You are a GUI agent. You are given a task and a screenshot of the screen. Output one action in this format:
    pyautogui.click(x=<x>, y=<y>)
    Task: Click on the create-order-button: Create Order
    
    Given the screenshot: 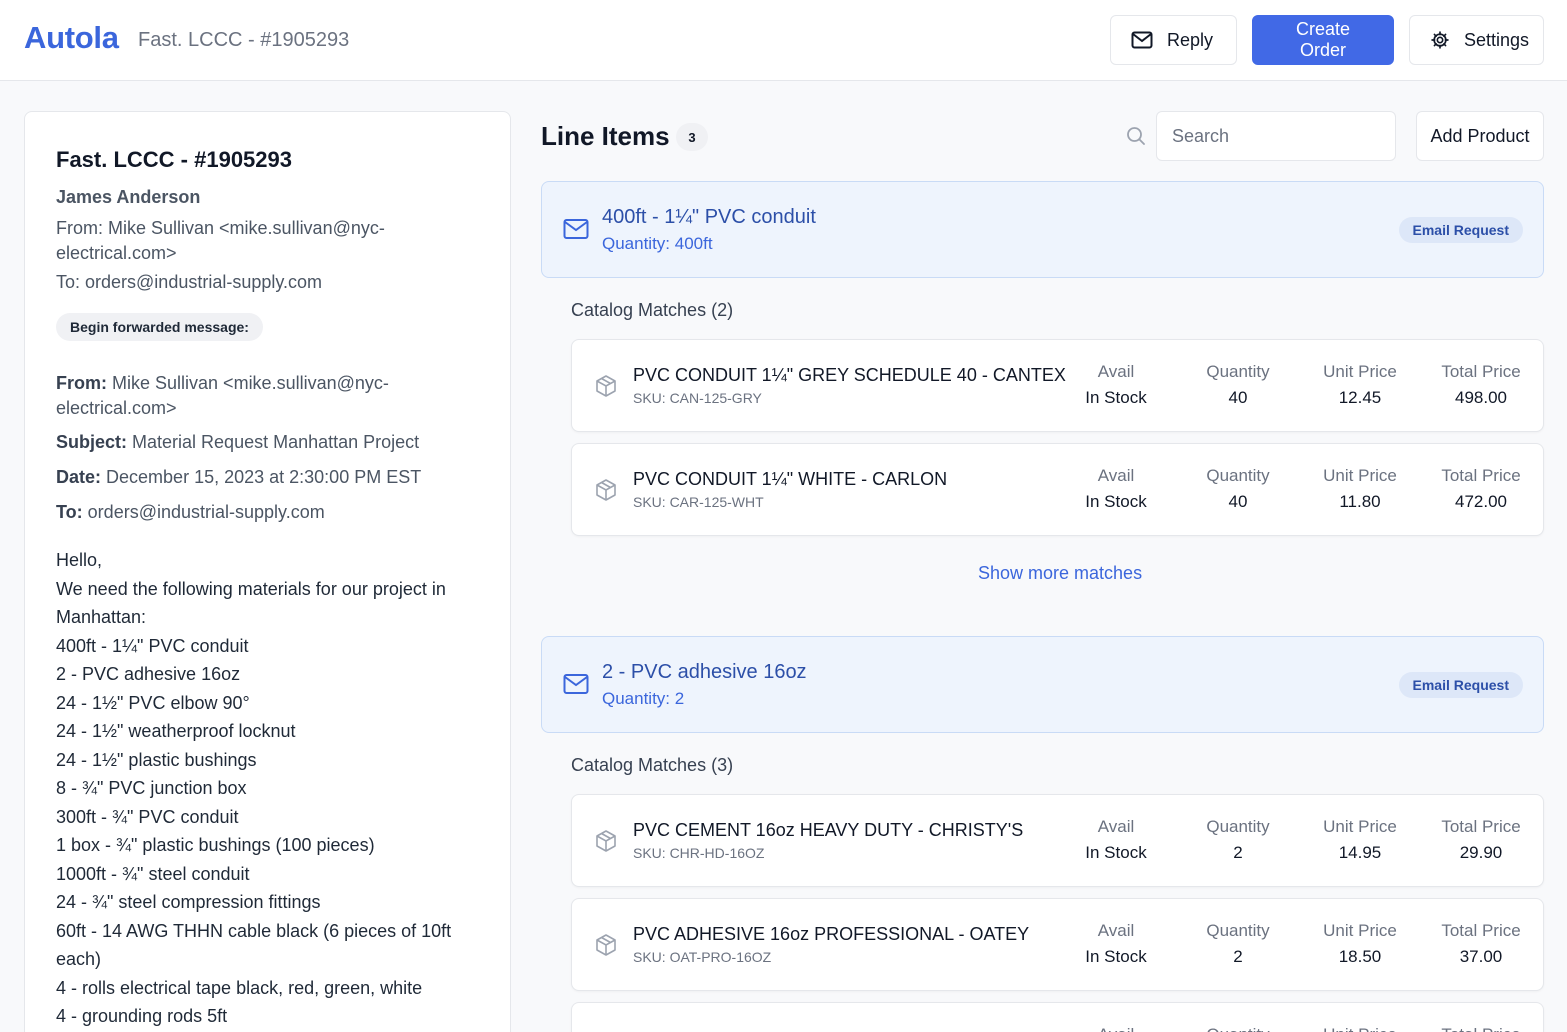 What is the action you would take?
    pyautogui.click(x=1323, y=40)
    